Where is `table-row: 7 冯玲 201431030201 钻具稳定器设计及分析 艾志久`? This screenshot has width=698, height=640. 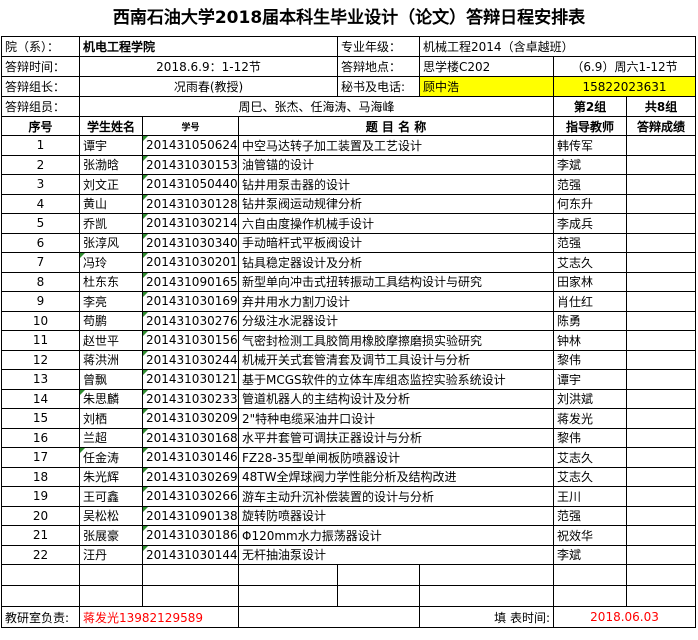
table-row: 7 冯玲 201431030201 钻具稳定器设计及分析 艾志久 is located at coordinates (349, 262).